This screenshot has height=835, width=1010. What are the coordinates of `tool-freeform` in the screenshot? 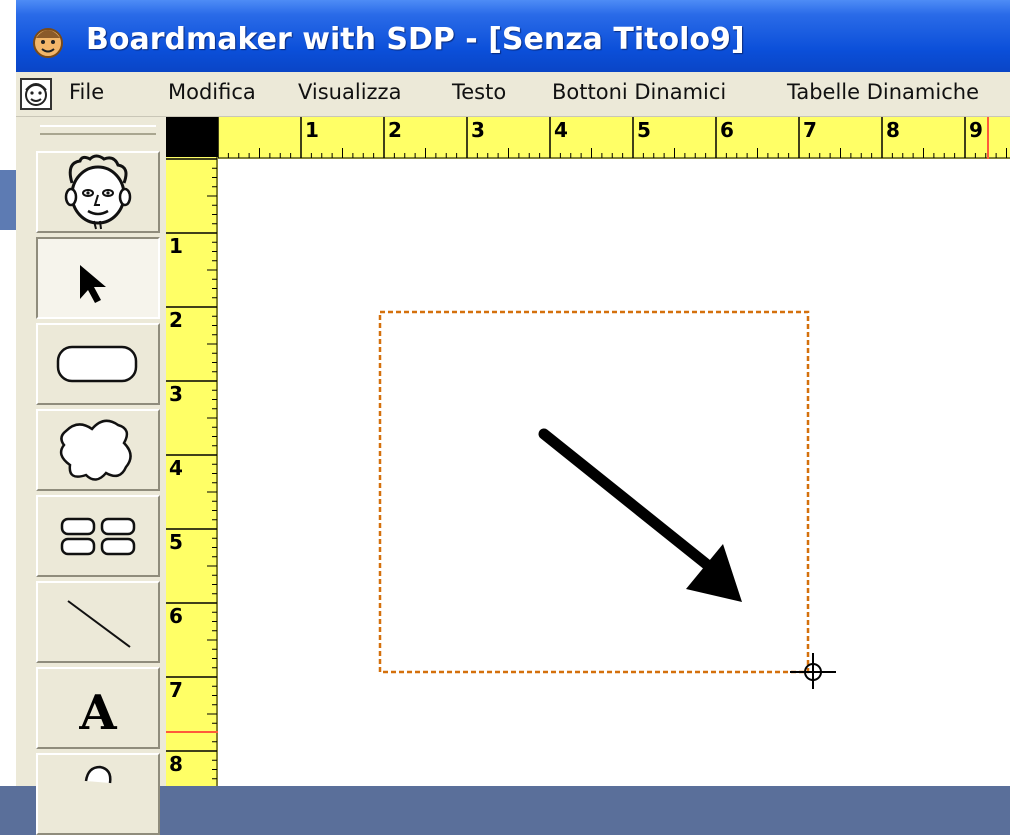 It's located at (98, 450).